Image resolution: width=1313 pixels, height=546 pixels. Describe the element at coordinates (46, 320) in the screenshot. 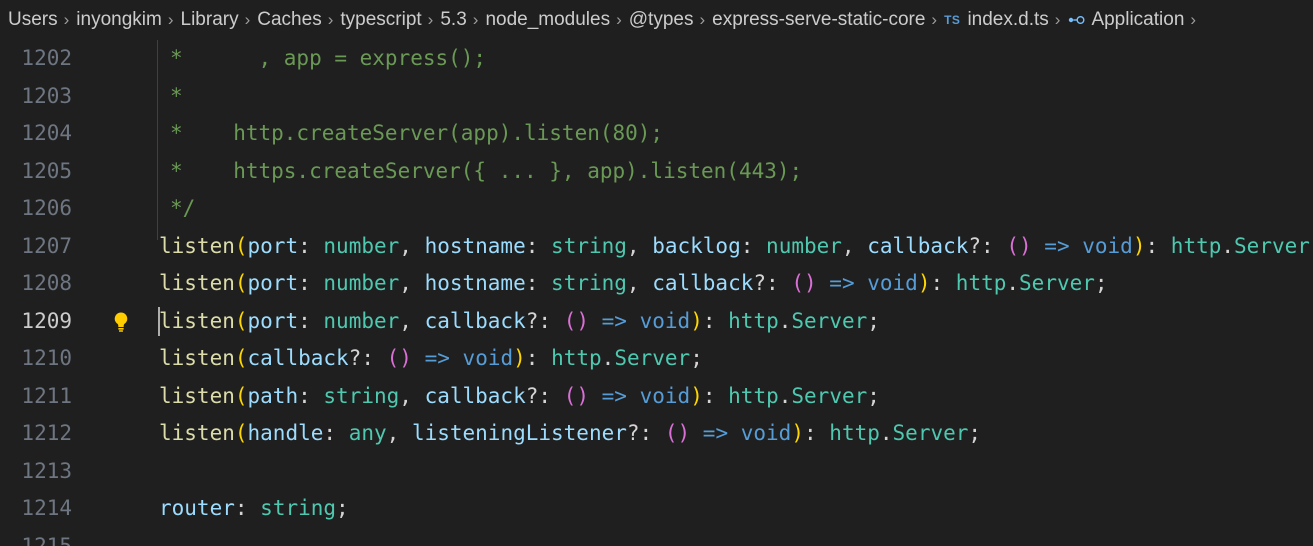

I see `line-number: 1209` at that location.